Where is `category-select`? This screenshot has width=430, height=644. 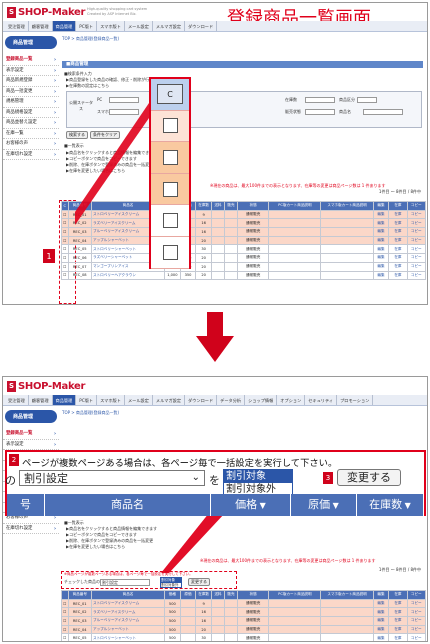
category-select is located at coordinates (367, 100).